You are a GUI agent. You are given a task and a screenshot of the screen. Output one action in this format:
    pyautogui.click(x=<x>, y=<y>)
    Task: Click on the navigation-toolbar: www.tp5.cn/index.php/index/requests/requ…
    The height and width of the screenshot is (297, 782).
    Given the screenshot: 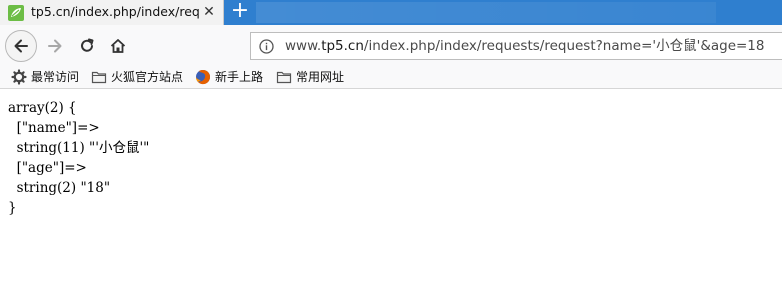 What is the action you would take?
    pyautogui.click(x=391, y=44)
    